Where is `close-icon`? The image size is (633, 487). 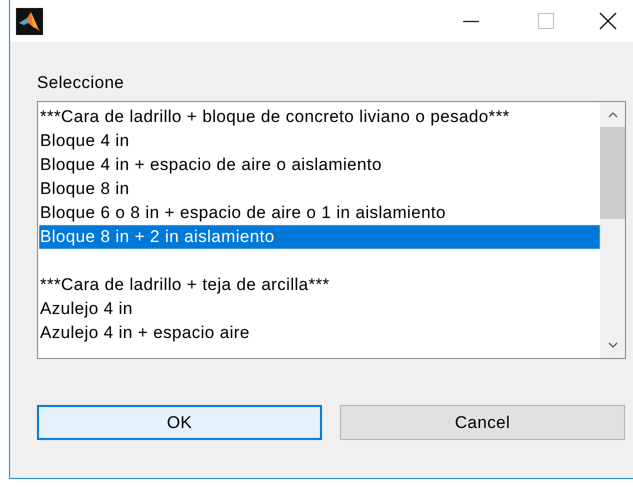
close-icon is located at coordinates (608, 21).